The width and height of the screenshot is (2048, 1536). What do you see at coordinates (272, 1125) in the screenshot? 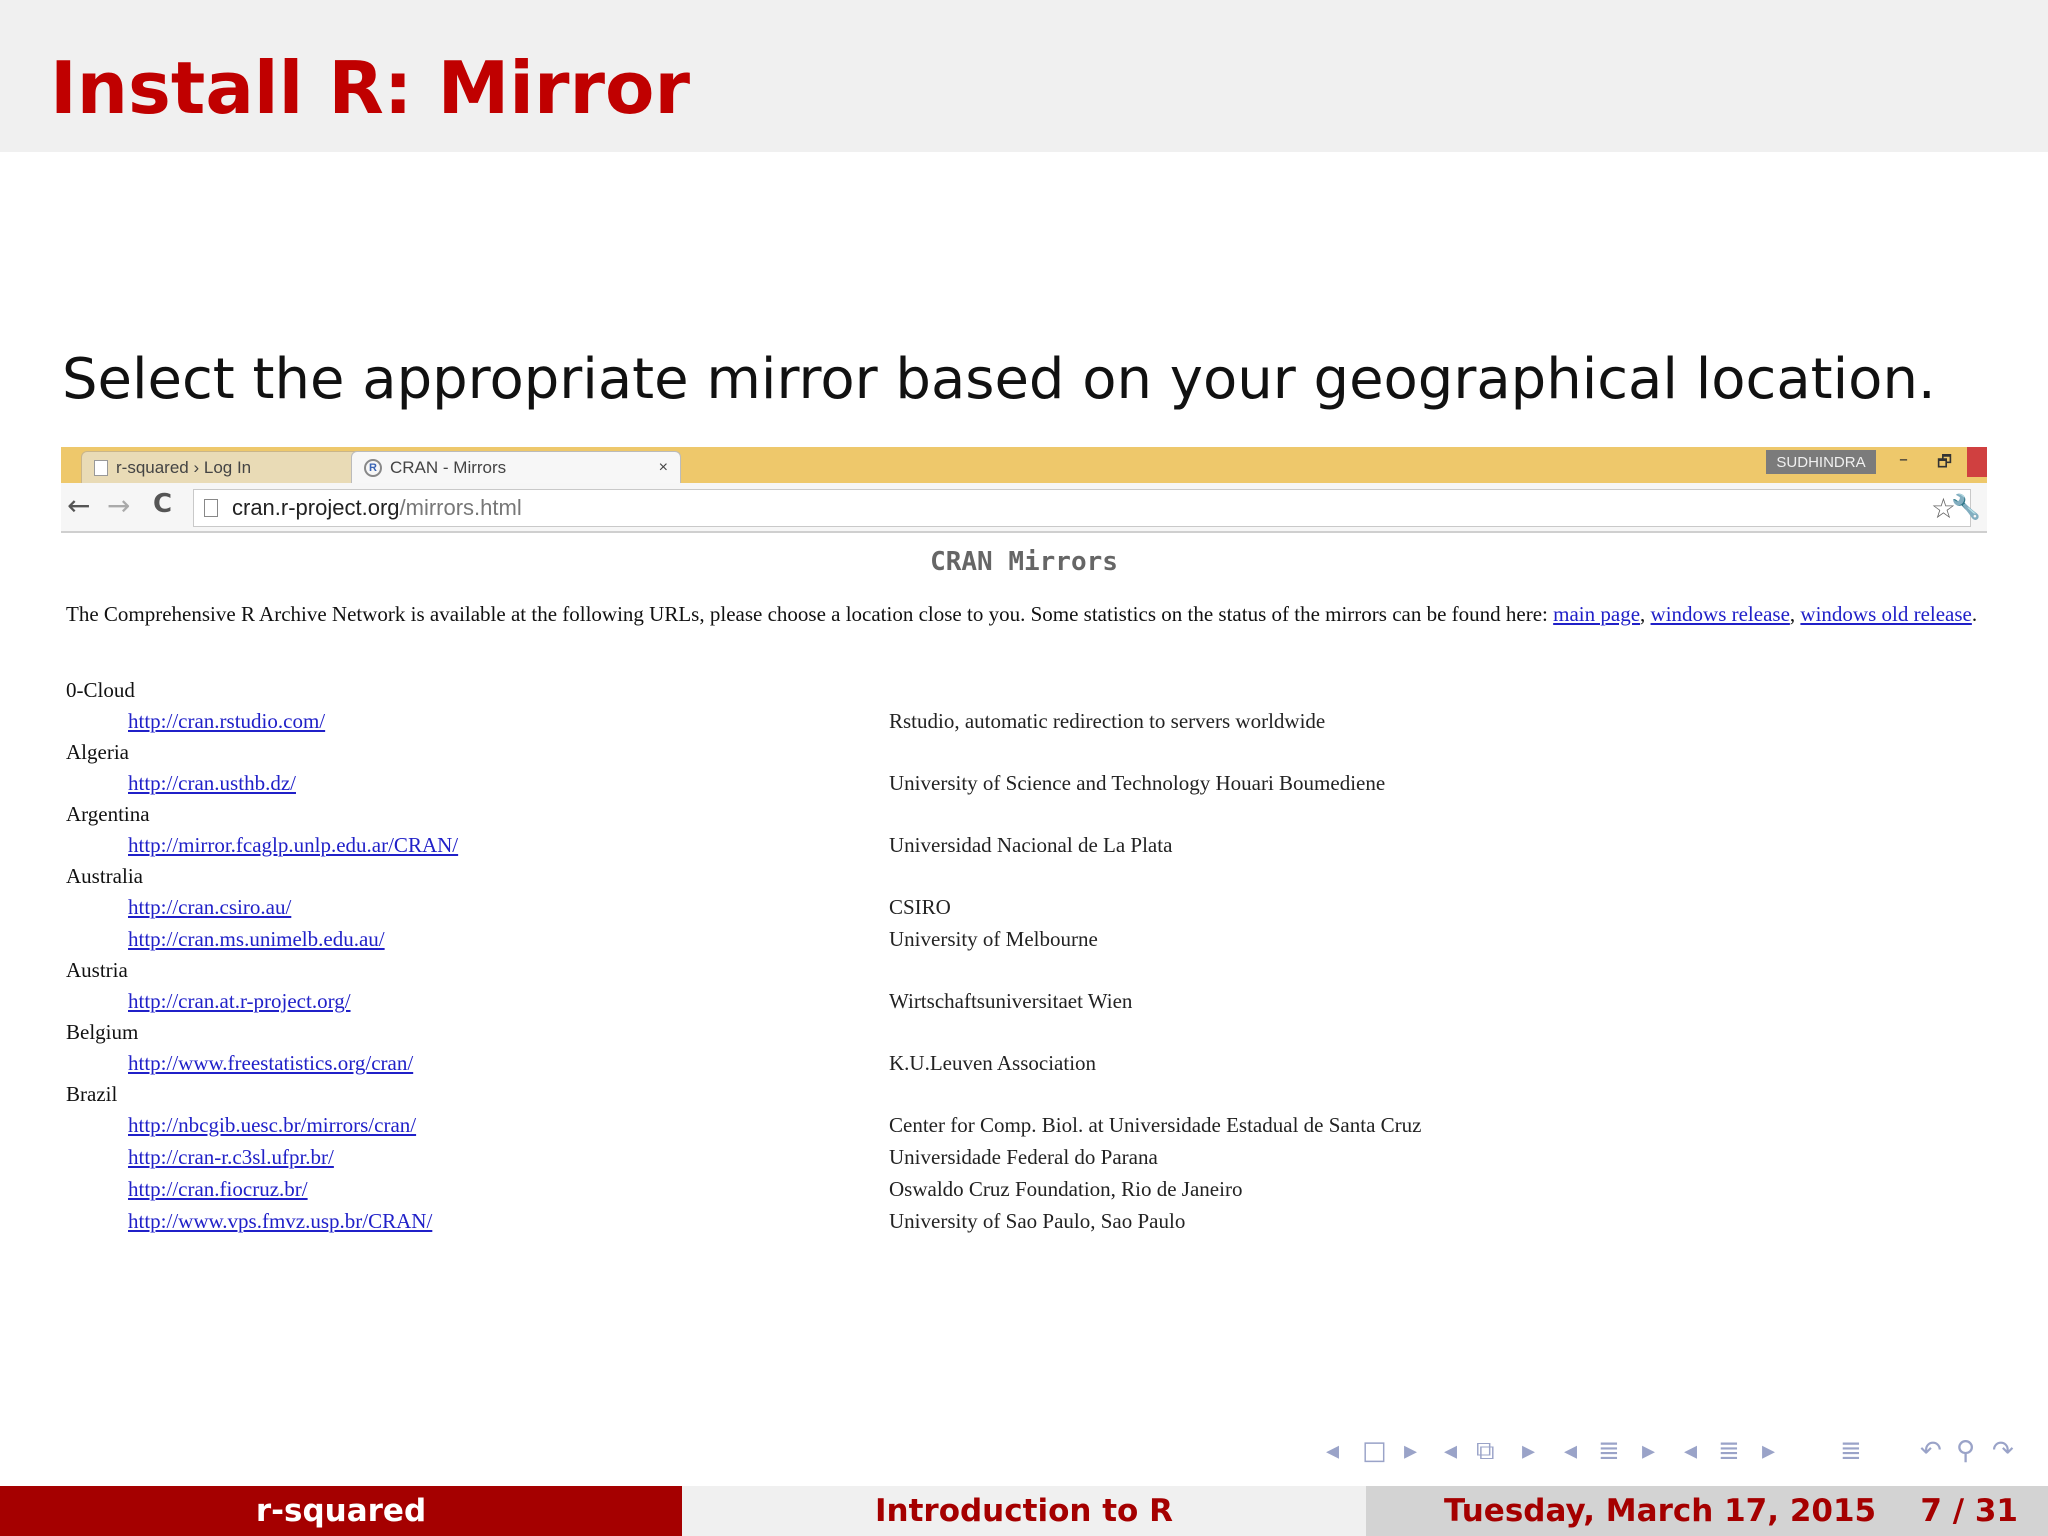
I see `mirror-link: http://nbcgib.uesc.br/mirrors/cran/` at bounding box center [272, 1125].